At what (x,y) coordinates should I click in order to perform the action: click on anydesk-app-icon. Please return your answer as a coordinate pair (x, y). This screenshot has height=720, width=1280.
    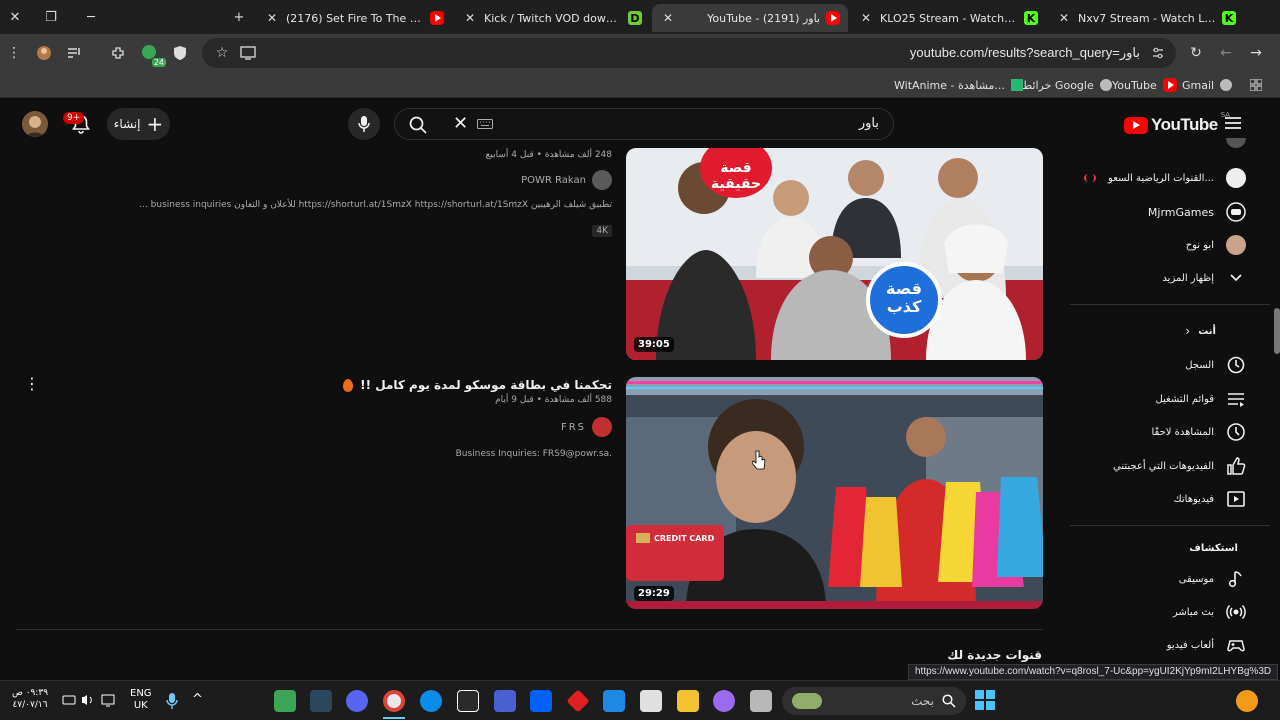
    Looking at the image, I should click on (578, 701).